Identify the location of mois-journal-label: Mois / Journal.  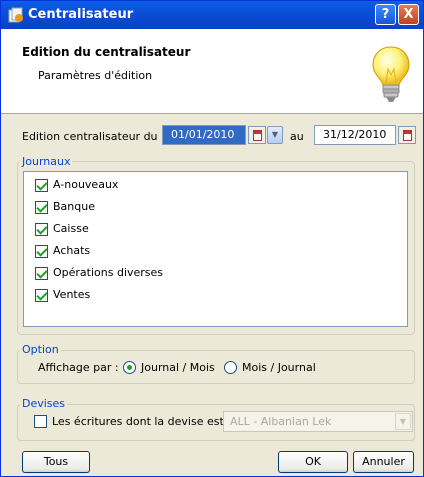
(279, 367).